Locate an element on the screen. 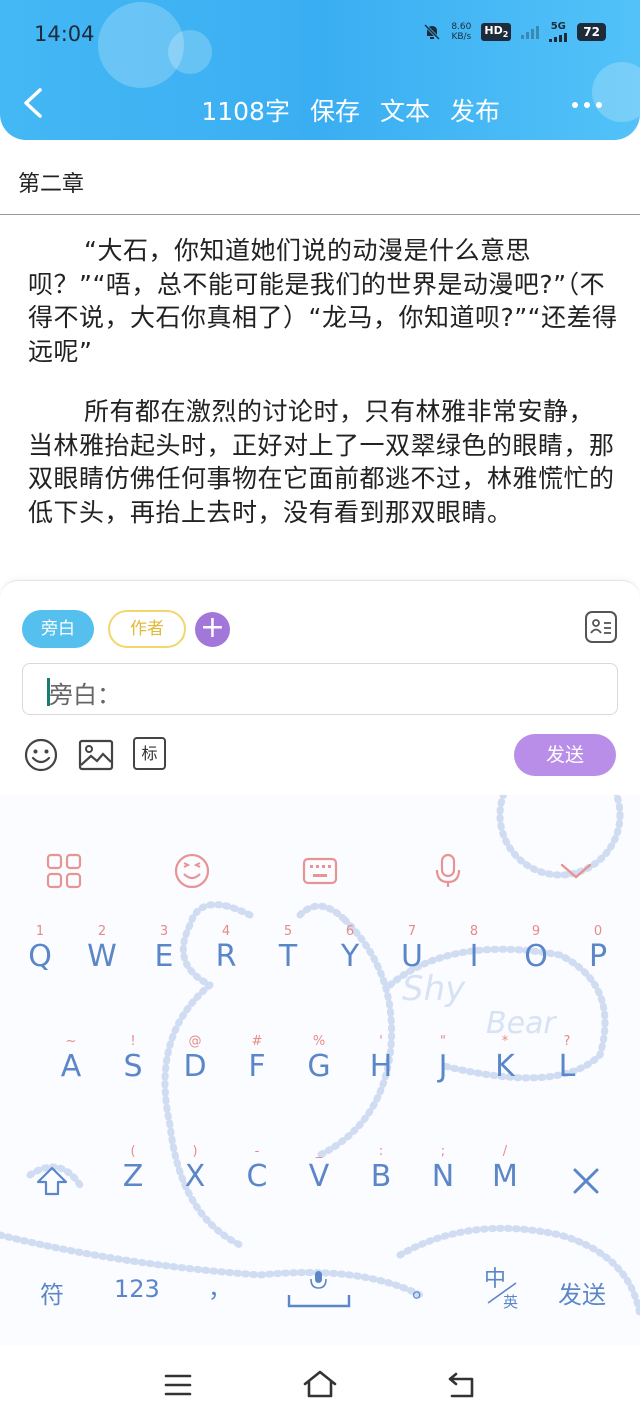  toolbar-actions: 1108字 保存 文本 发布 is located at coordinates (350, 110).